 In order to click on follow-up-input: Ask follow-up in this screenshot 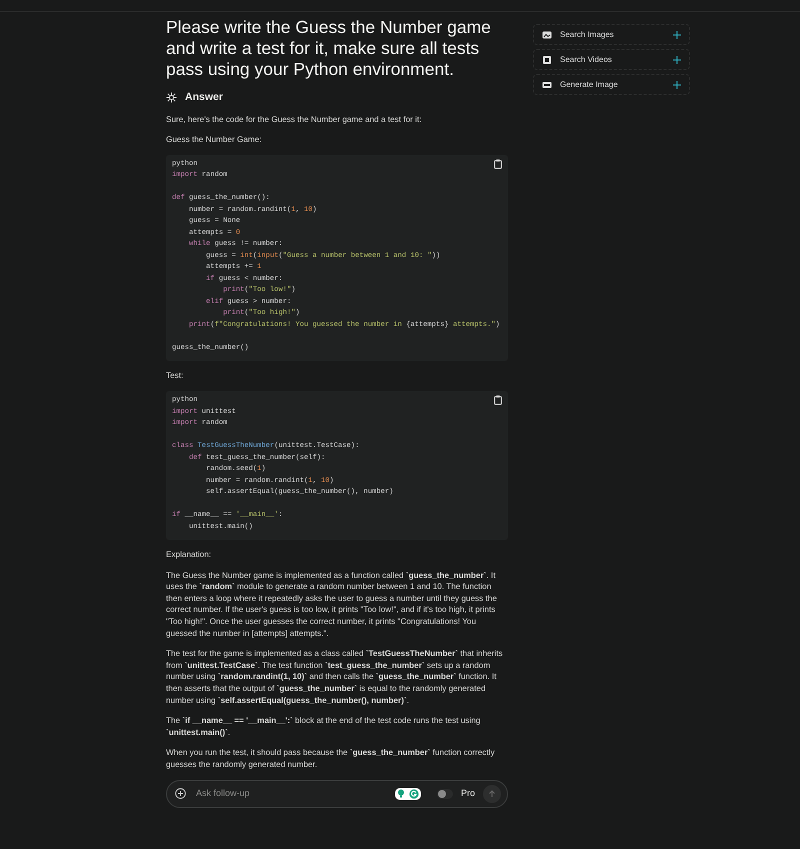, I will do `click(290, 794)`.